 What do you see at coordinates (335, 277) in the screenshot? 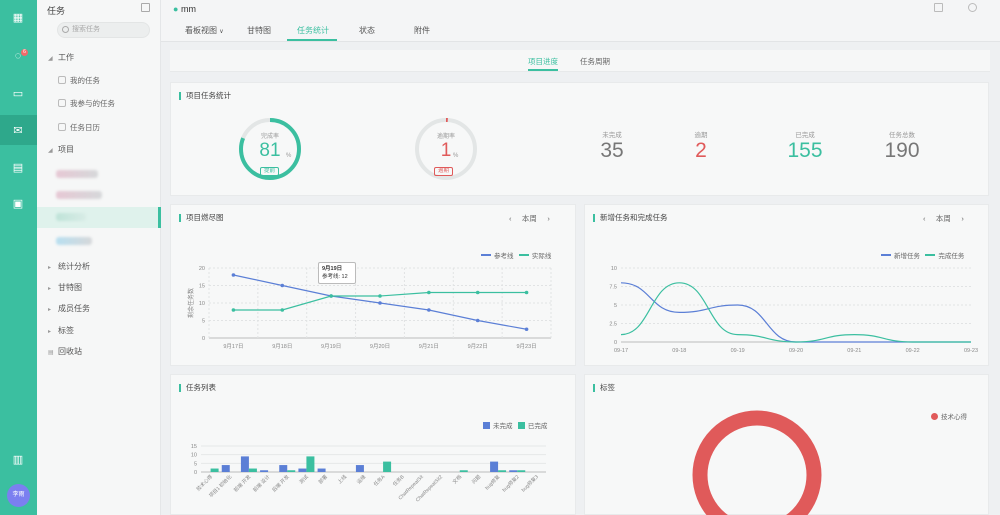
I see `tooltip-value: 参考线: 12` at bounding box center [335, 277].